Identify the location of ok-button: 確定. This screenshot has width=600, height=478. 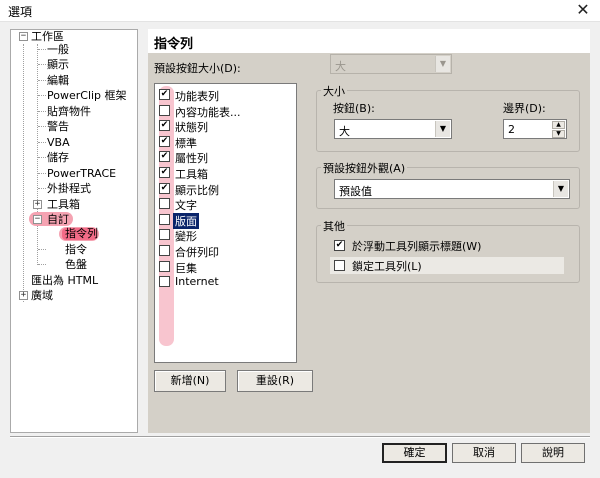
(414, 453).